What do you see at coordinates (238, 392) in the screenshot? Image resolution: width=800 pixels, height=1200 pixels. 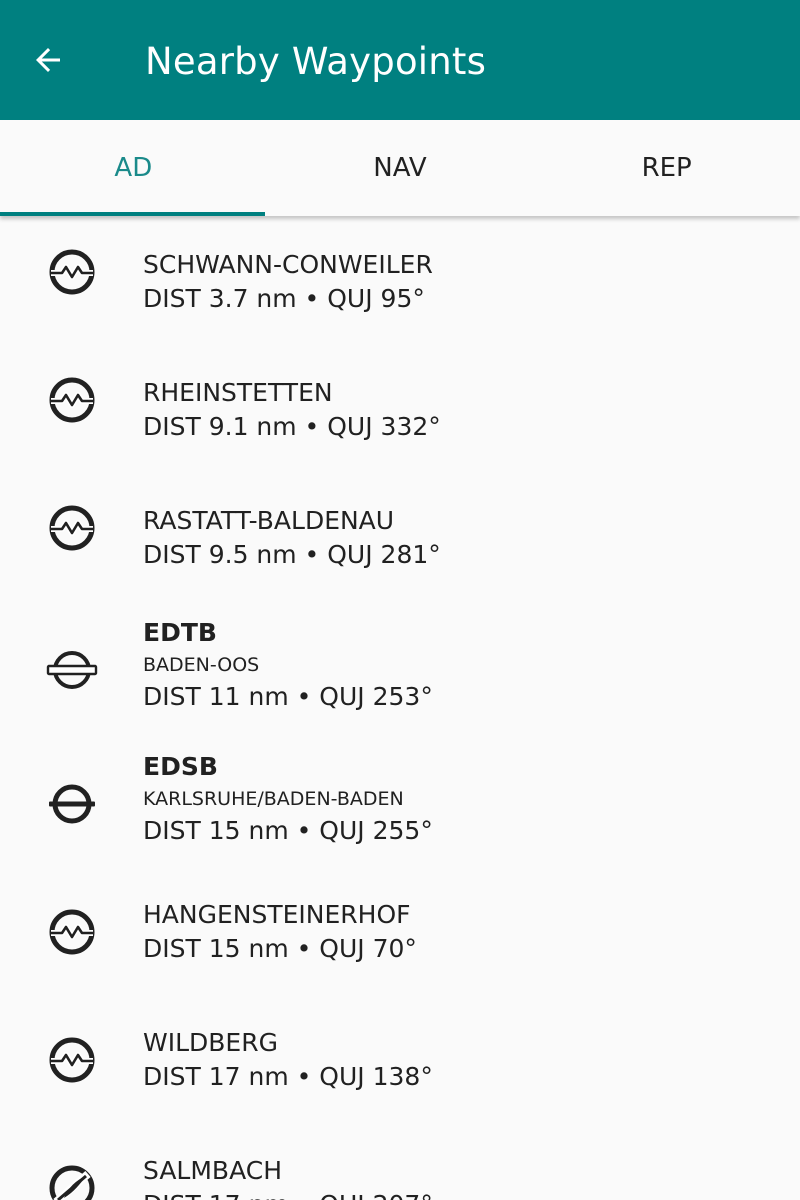 I see `waypoint-name: RHEINSTETTEN` at bounding box center [238, 392].